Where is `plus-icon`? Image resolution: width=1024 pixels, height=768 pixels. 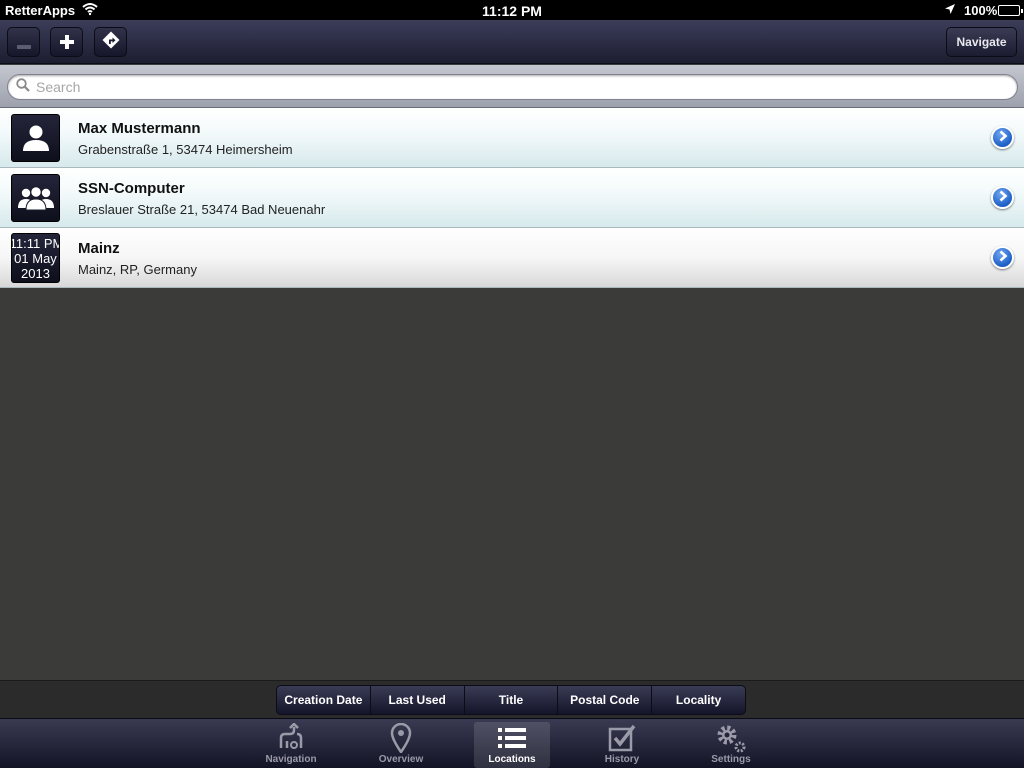 plus-icon is located at coordinates (66, 42).